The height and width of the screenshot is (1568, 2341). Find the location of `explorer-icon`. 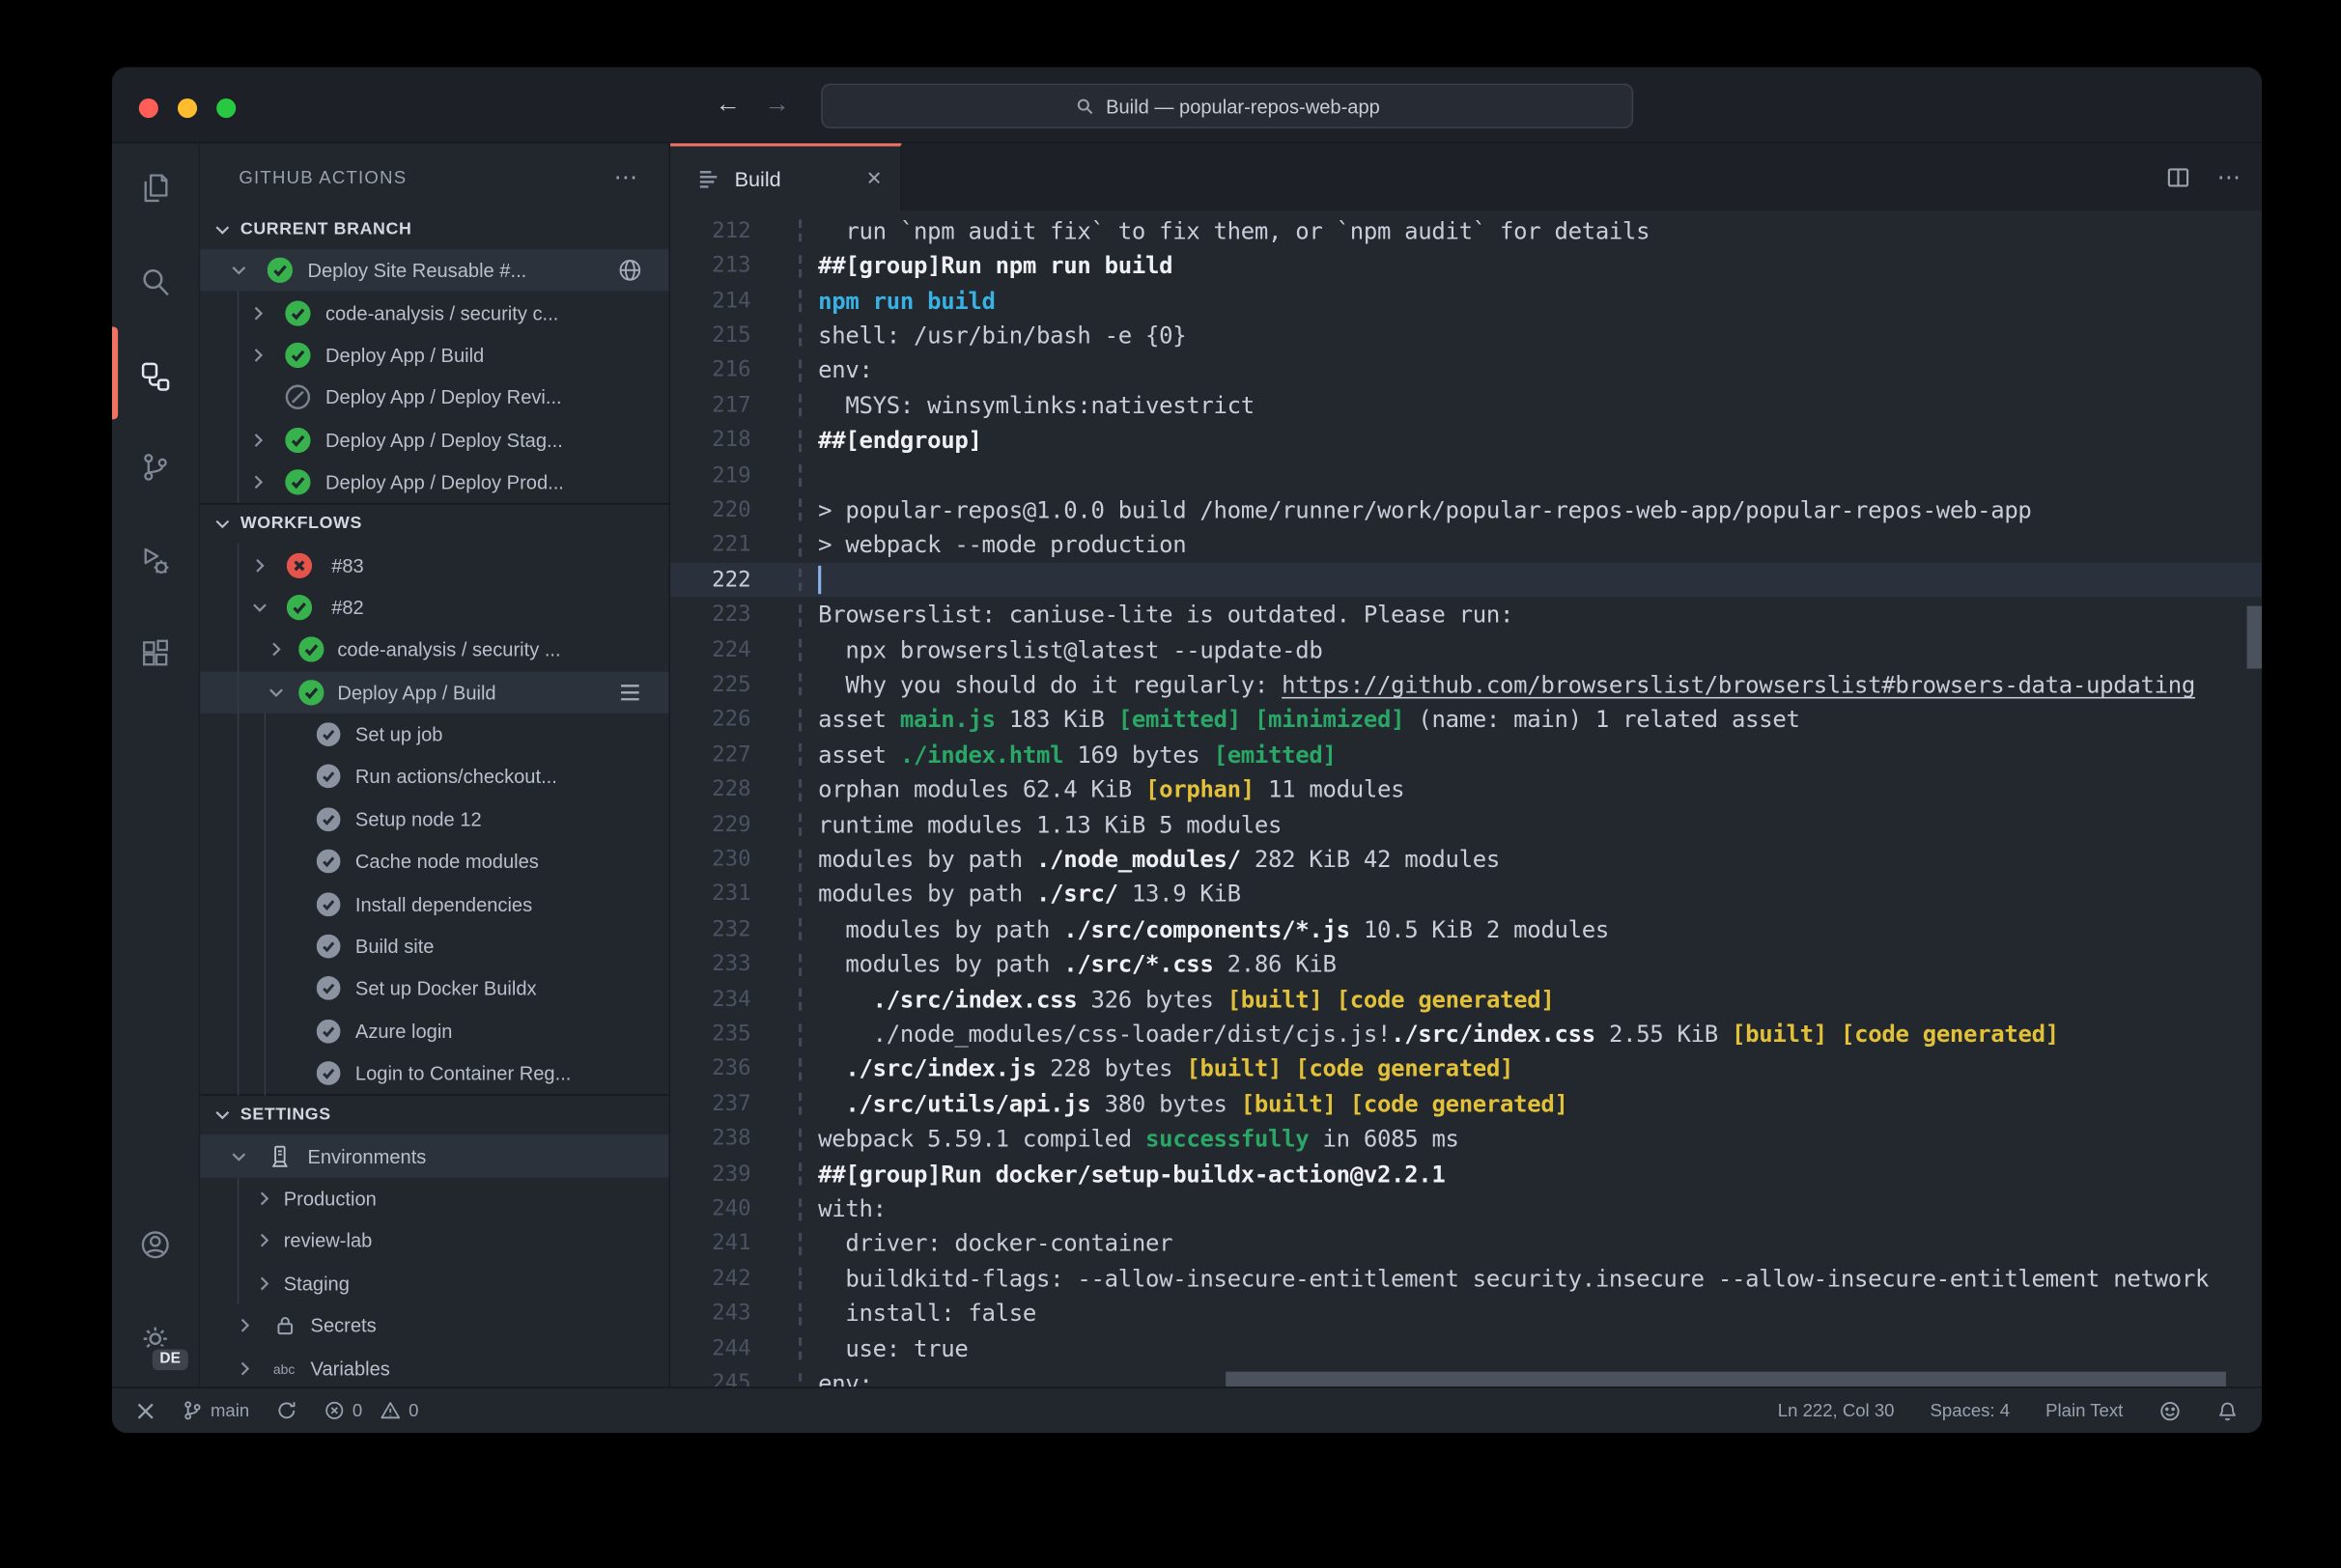

explorer-icon is located at coordinates (155, 188).